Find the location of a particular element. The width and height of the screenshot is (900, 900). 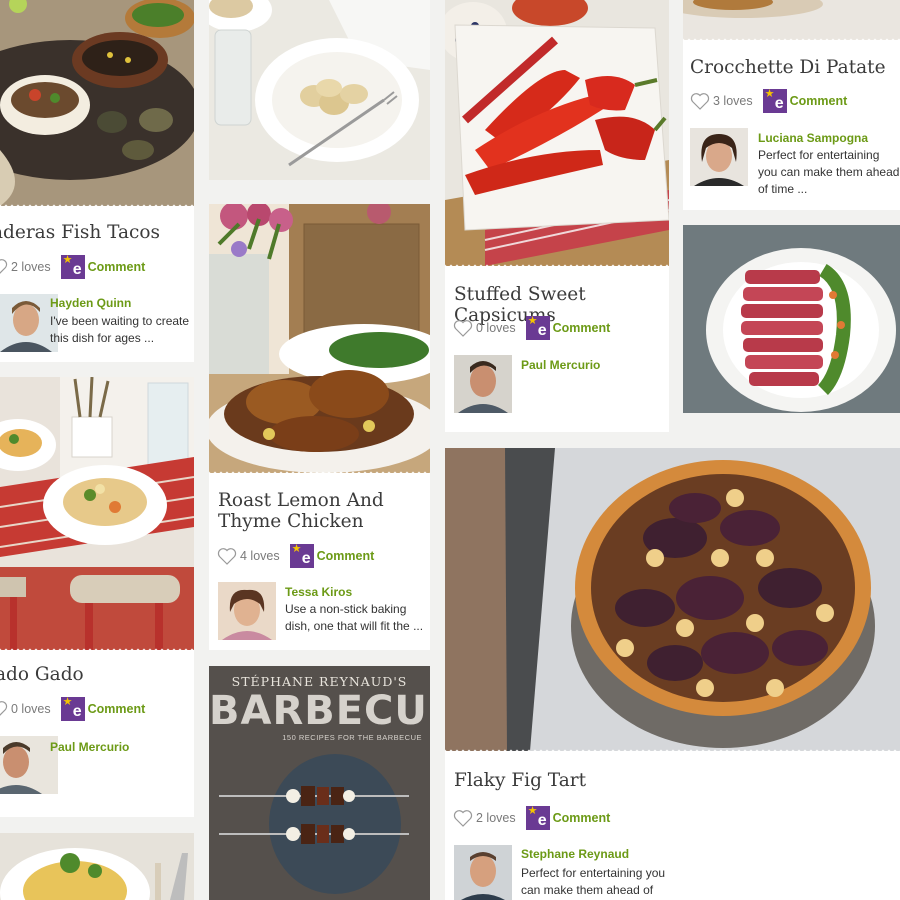

recipe-card-tuna is located at coordinates (791, 319).